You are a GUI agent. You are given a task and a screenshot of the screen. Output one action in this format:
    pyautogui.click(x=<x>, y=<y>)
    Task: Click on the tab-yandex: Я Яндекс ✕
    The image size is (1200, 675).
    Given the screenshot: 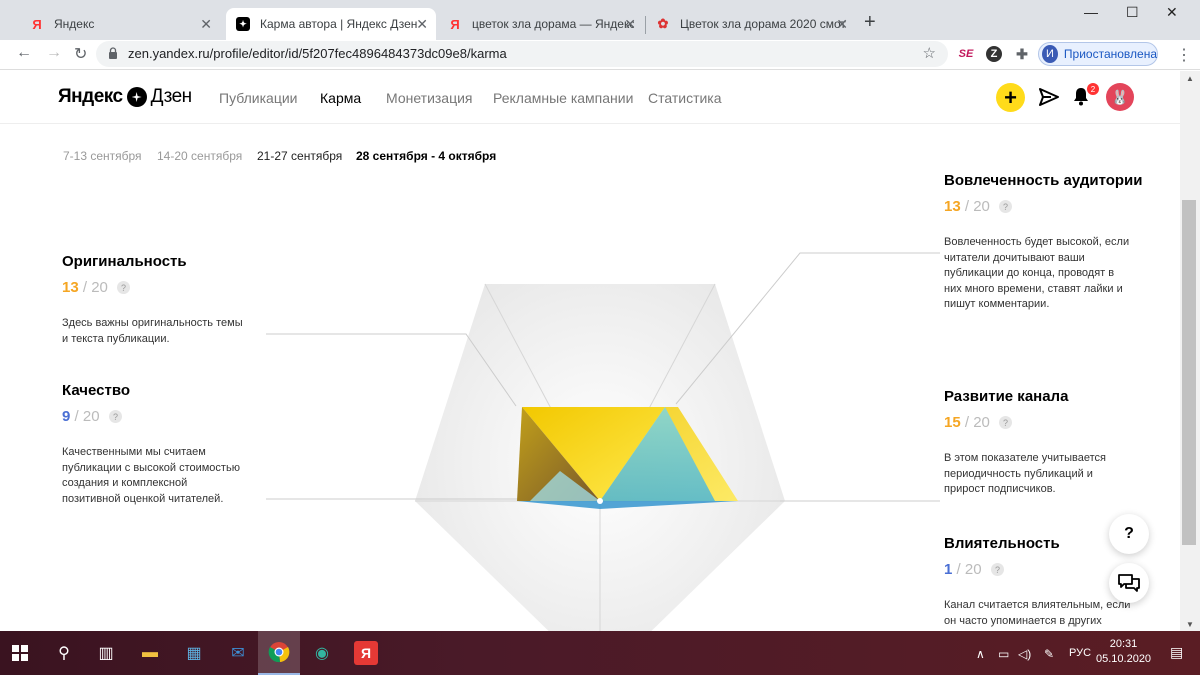 What is the action you would take?
    pyautogui.click(x=120, y=24)
    